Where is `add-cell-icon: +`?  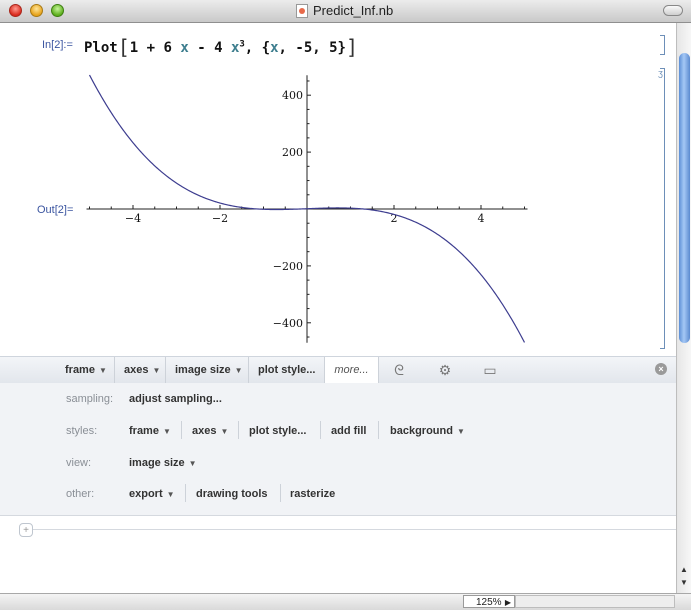
add-cell-icon: + is located at coordinates (26, 530).